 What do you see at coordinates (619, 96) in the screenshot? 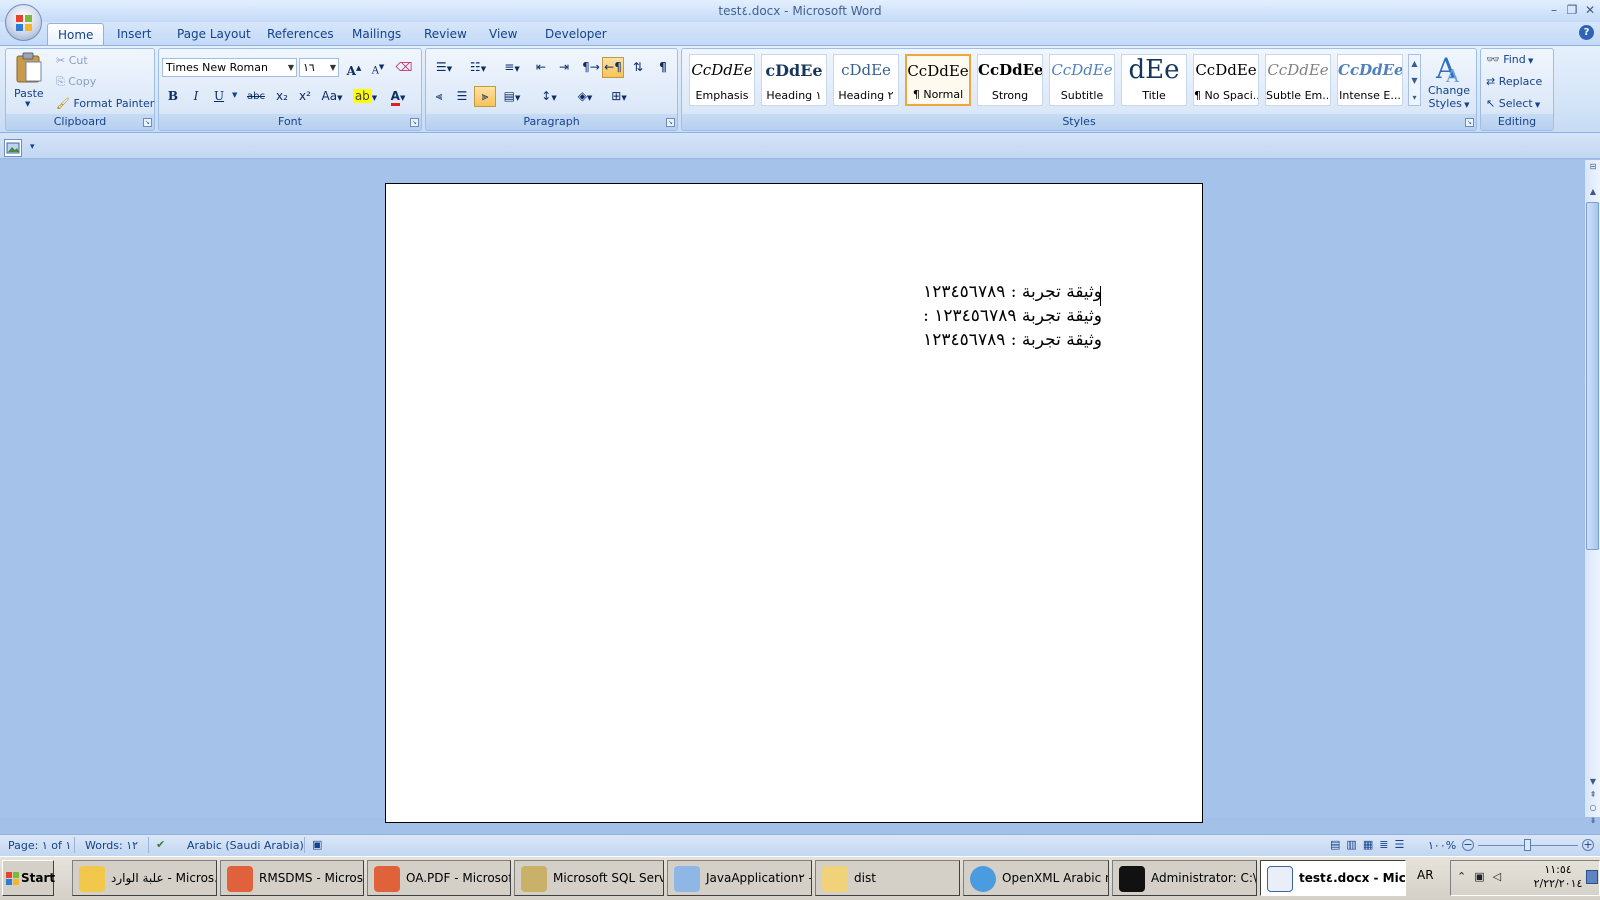
I see `borders-button: ⊞▼` at bounding box center [619, 96].